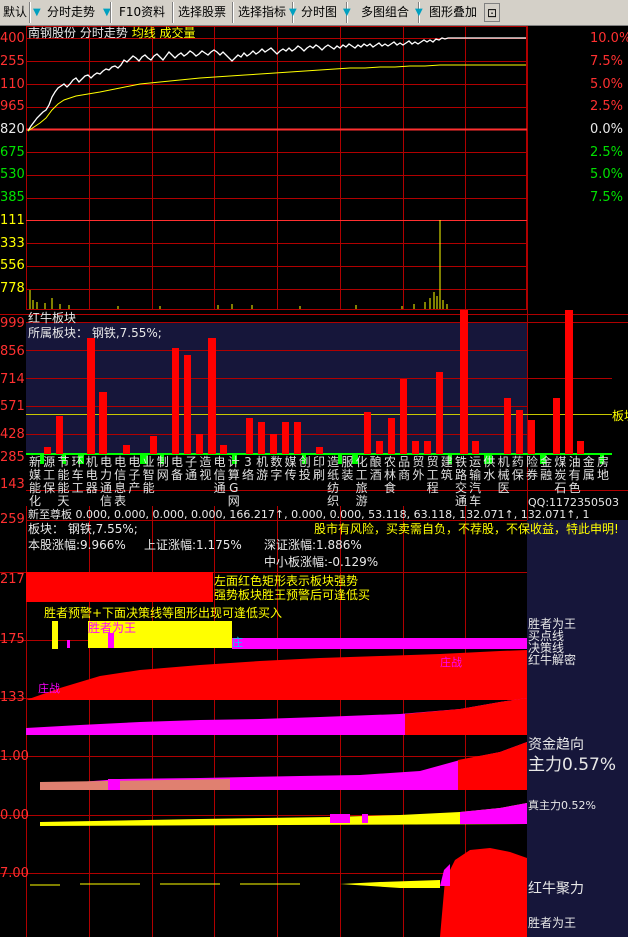 The width and height of the screenshot is (628, 937). Describe the element at coordinates (503, 475) in the screenshot. I see `sector-name: 机械医` at that location.